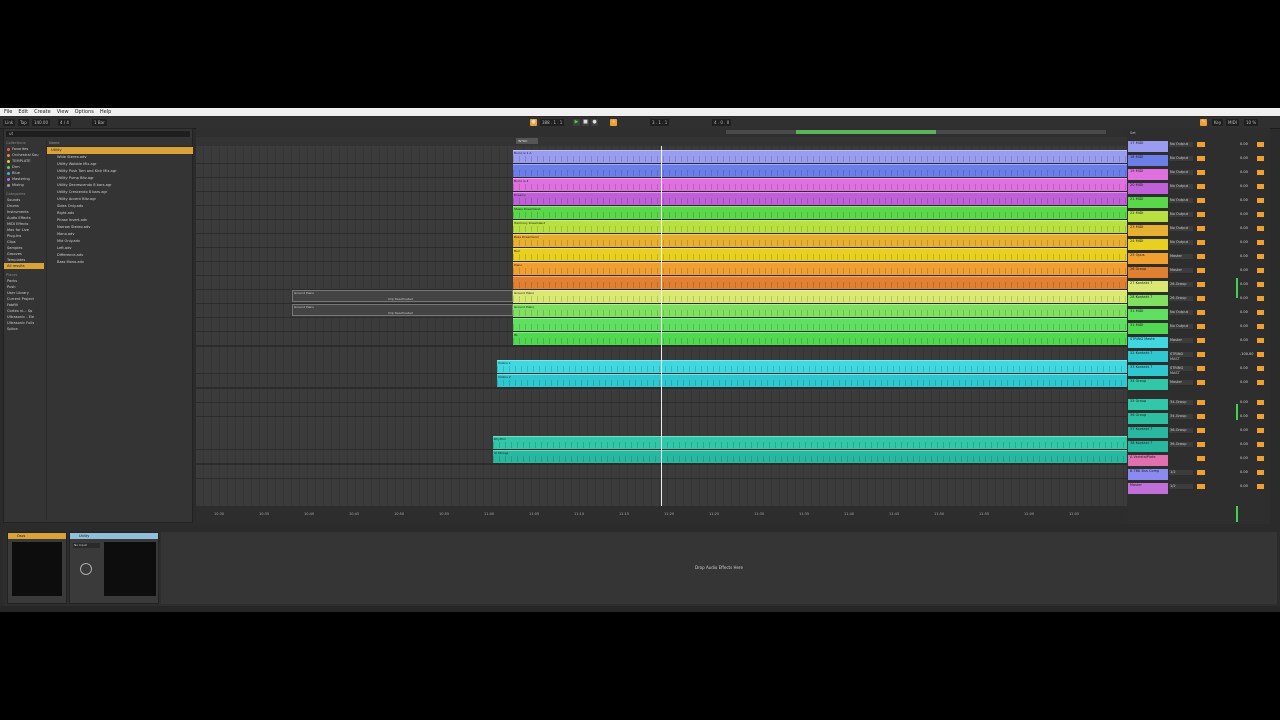 This screenshot has width=1280, height=720. Describe the element at coordinates (9, 122) in the screenshot. I see `link-button: Link` at that location.